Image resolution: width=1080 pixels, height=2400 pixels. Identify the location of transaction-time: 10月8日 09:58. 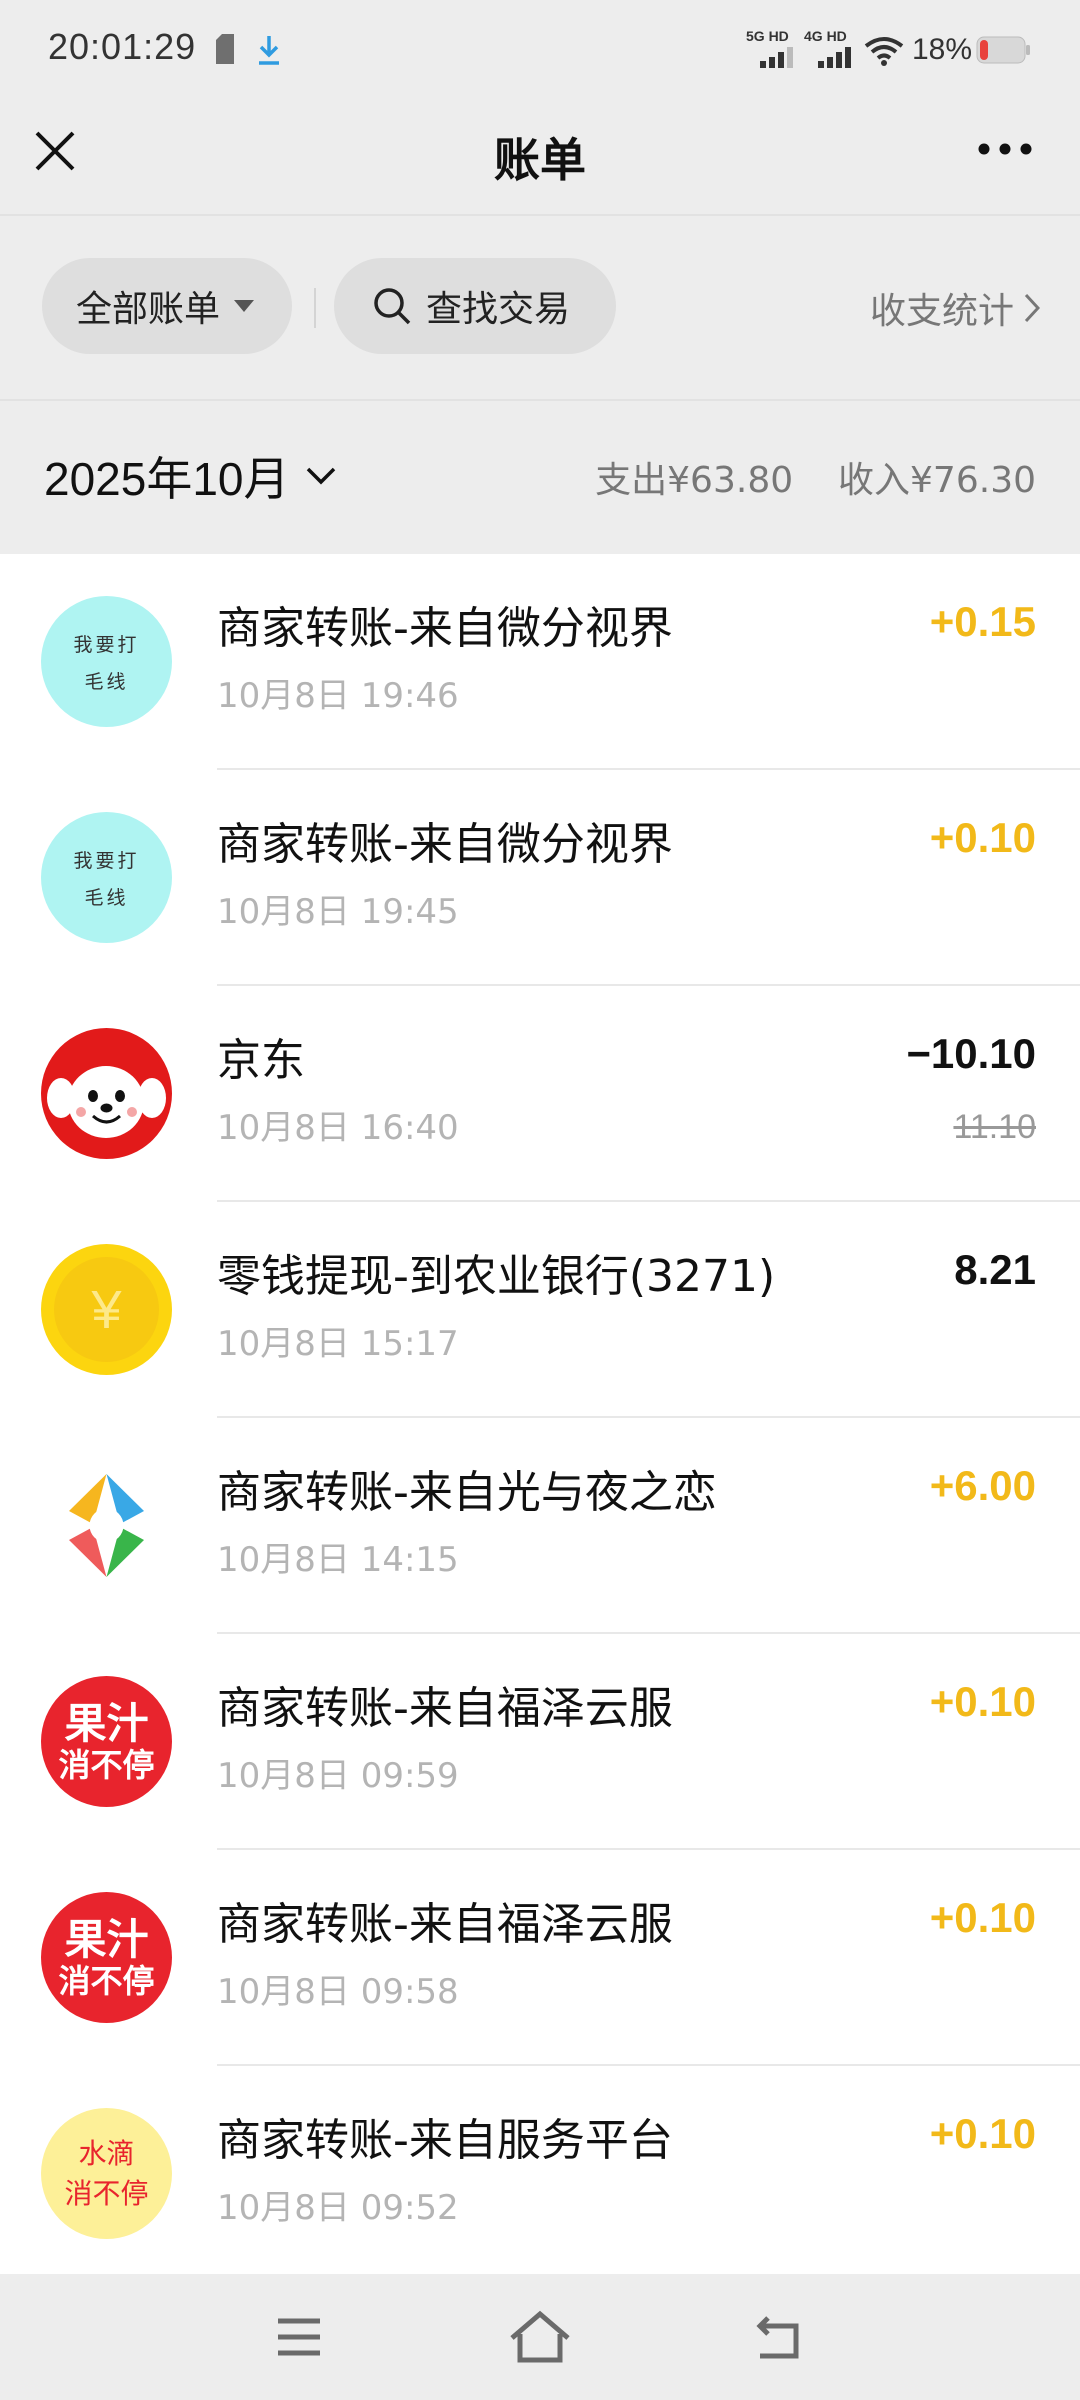
(338, 1992).